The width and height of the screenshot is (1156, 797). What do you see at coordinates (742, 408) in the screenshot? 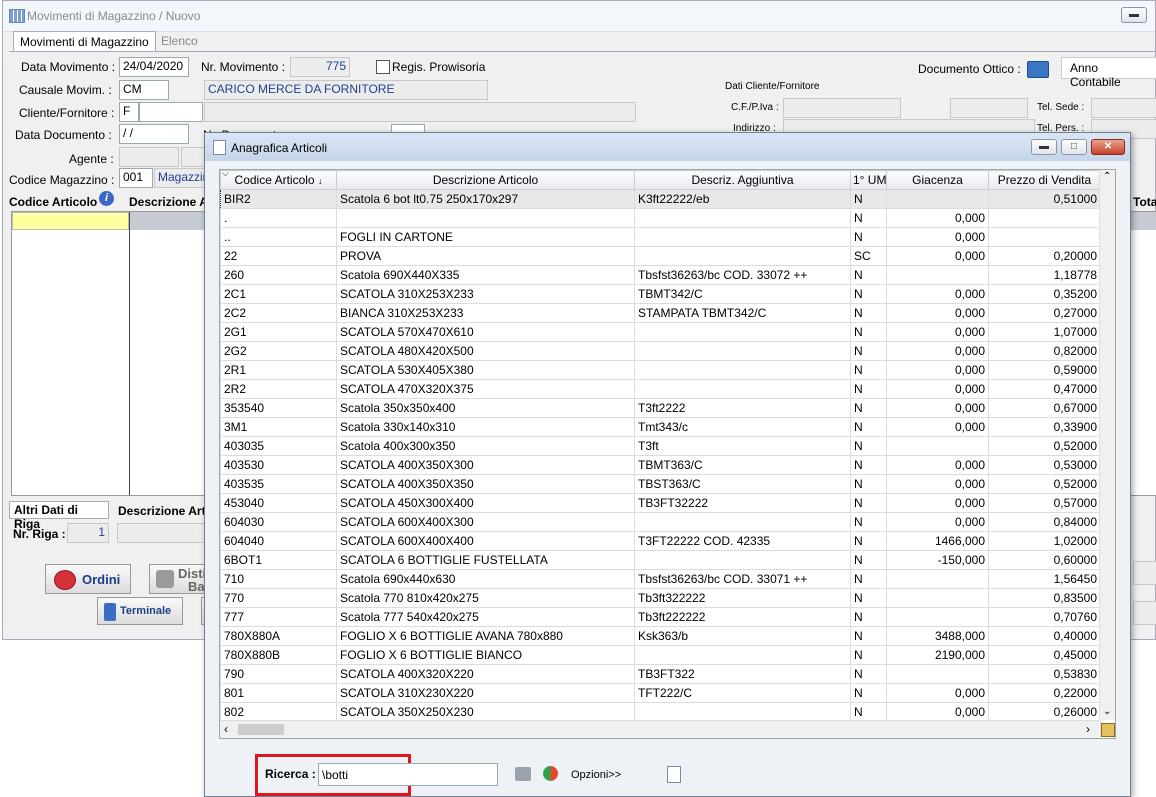
I see `cell-aggiuntiva: T3ft2222` at bounding box center [742, 408].